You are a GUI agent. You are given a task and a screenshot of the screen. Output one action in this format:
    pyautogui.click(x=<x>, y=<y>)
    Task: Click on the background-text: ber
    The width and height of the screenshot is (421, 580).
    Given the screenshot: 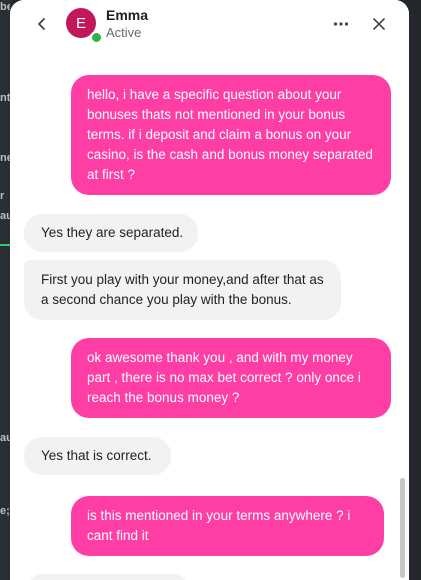 What is the action you would take?
    pyautogui.click(x=5, y=7)
    